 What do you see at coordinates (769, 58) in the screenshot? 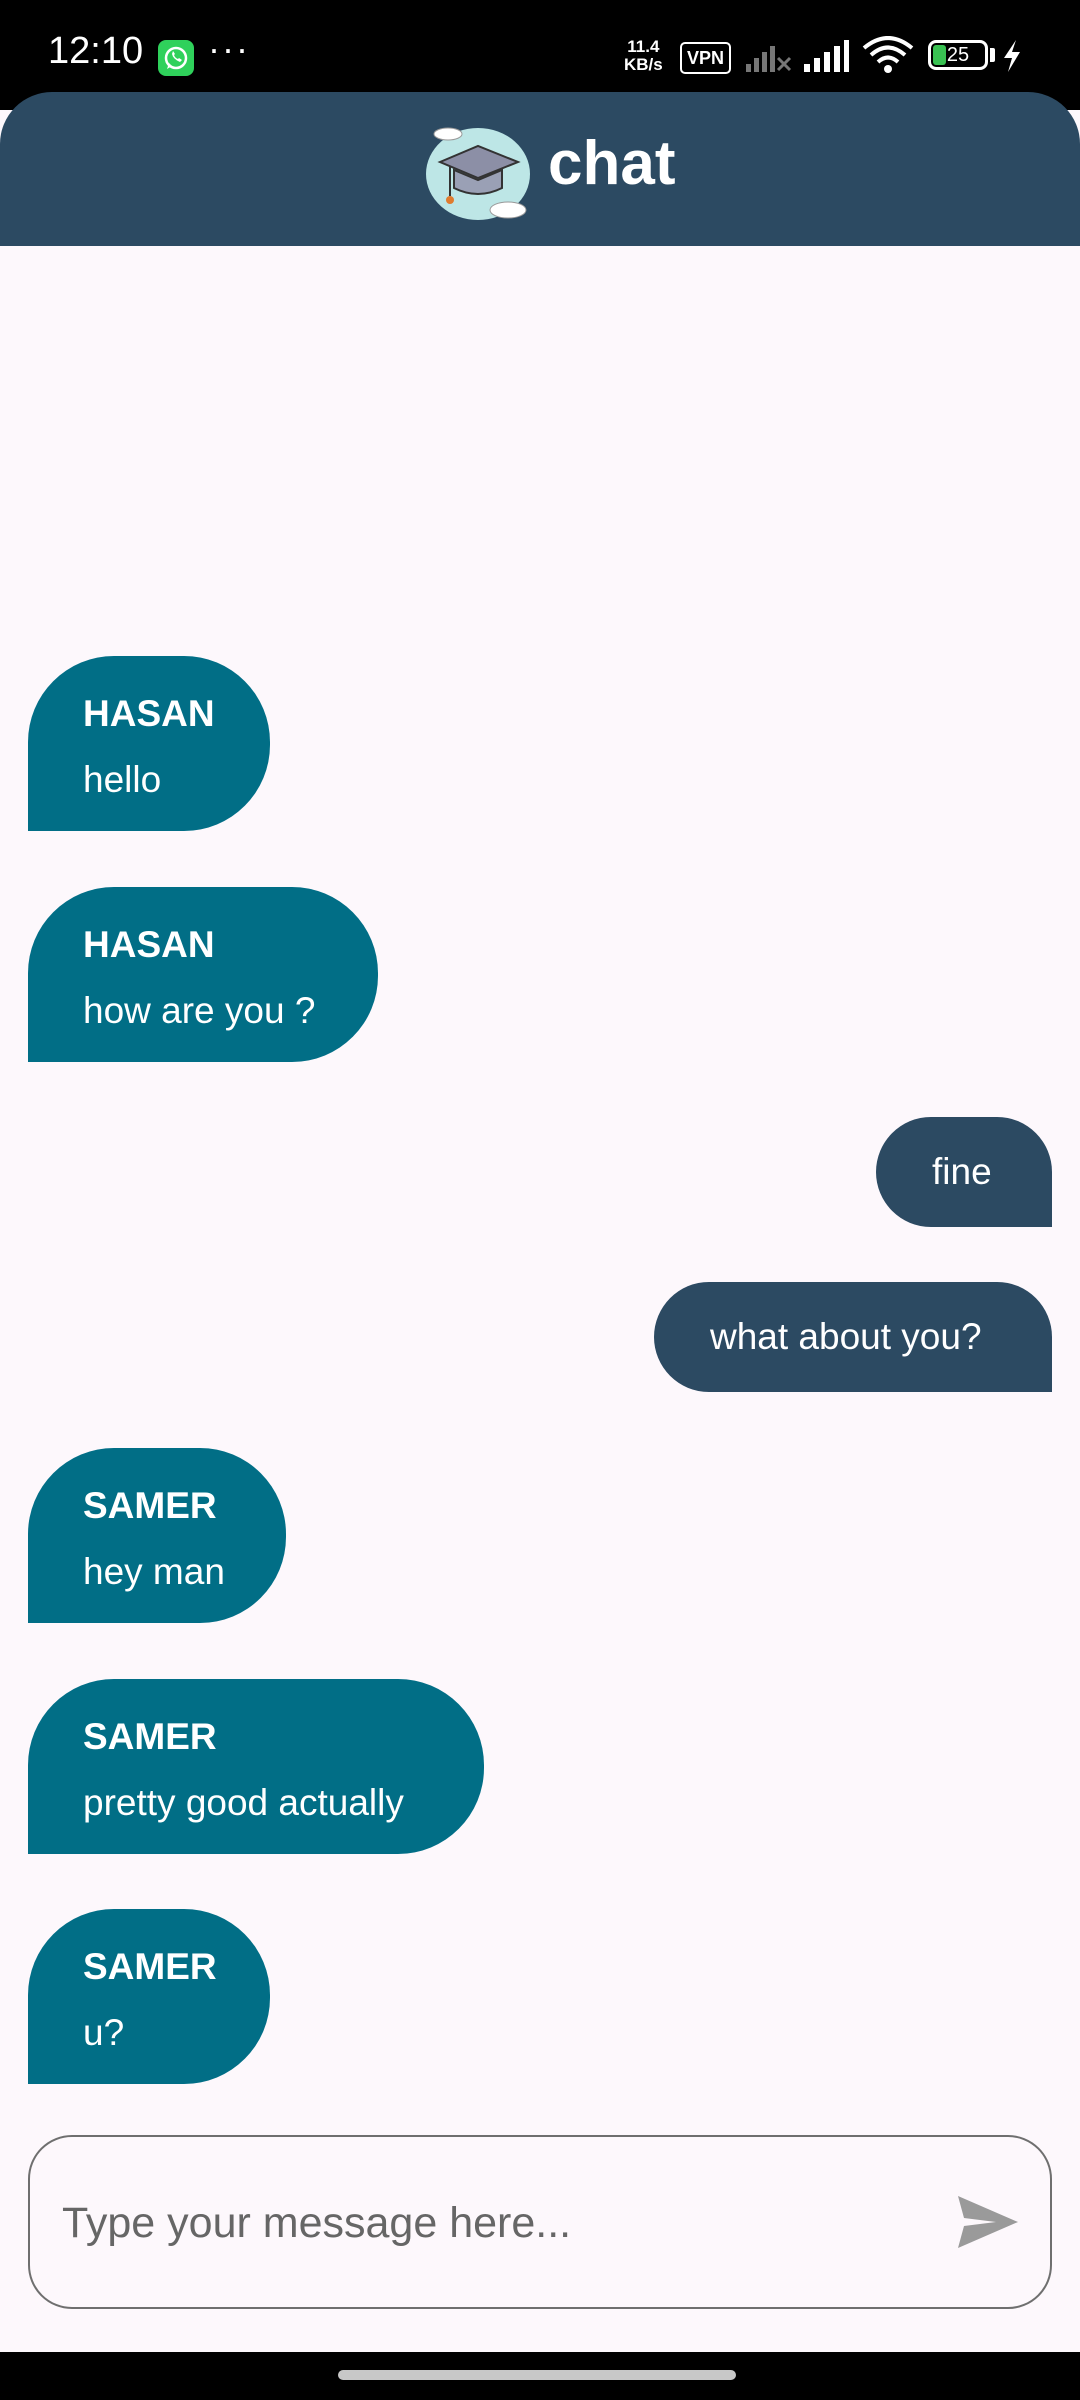
I see `signal-off-icon` at bounding box center [769, 58].